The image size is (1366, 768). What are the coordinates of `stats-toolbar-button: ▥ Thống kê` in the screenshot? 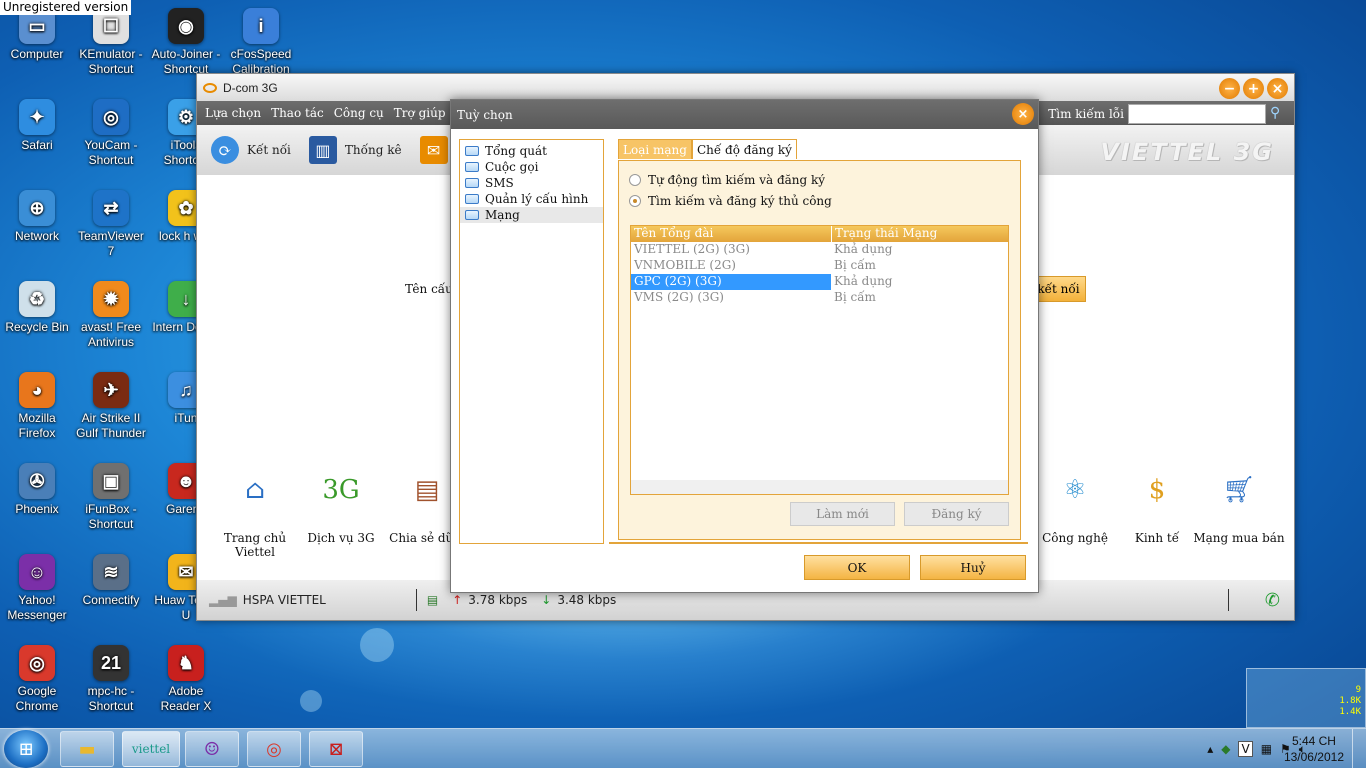 It's located at (355, 150).